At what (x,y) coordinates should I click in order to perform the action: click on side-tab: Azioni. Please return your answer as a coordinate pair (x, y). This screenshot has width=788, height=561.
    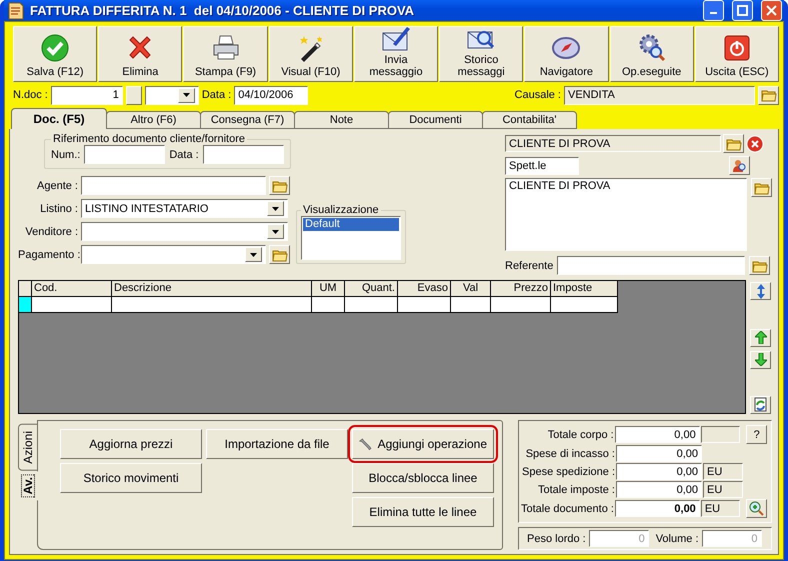
    Looking at the image, I should click on (28, 447).